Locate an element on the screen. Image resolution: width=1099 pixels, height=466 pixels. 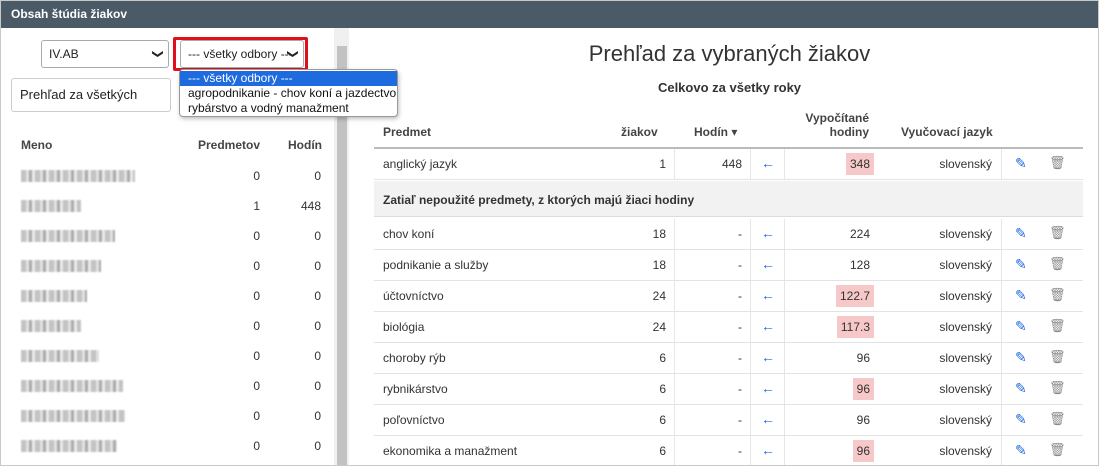
col-subject: Predmet is located at coordinates (407, 132).